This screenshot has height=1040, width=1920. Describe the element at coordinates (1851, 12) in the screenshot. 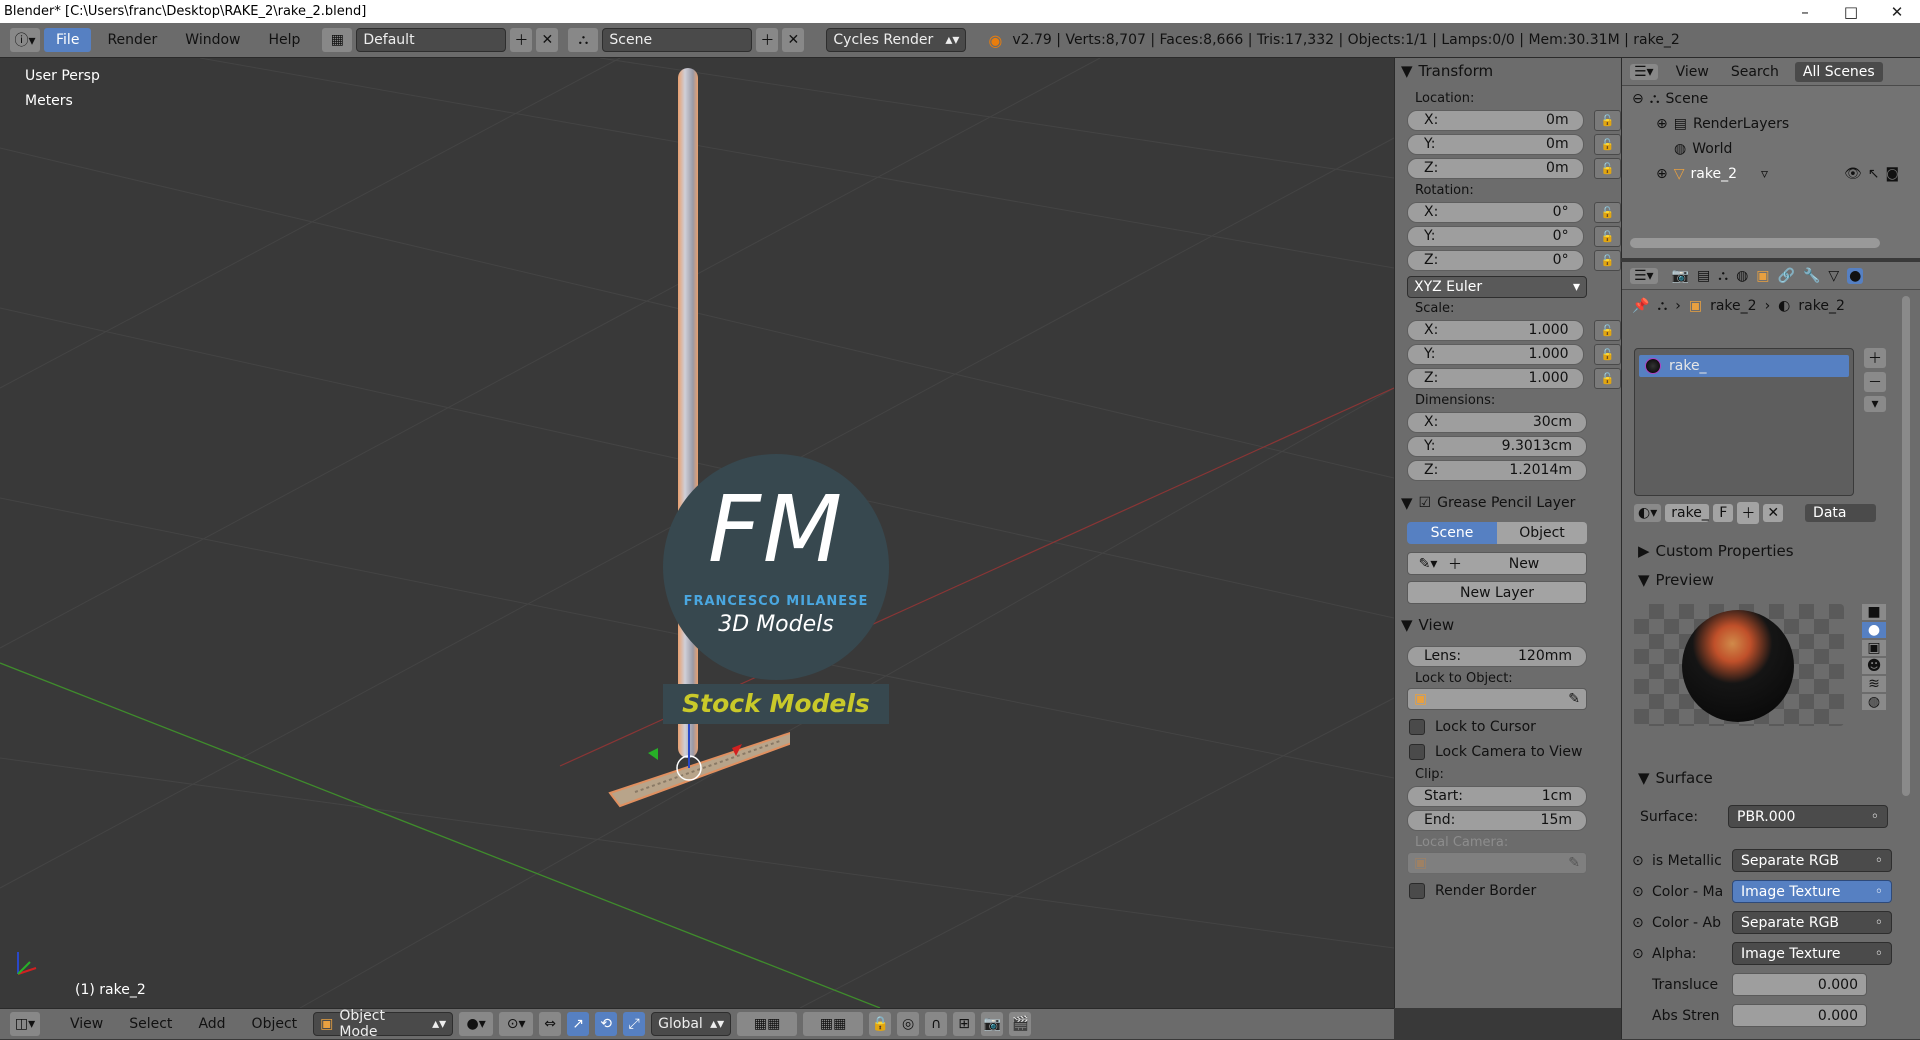

I see `maximize-button: □` at that location.